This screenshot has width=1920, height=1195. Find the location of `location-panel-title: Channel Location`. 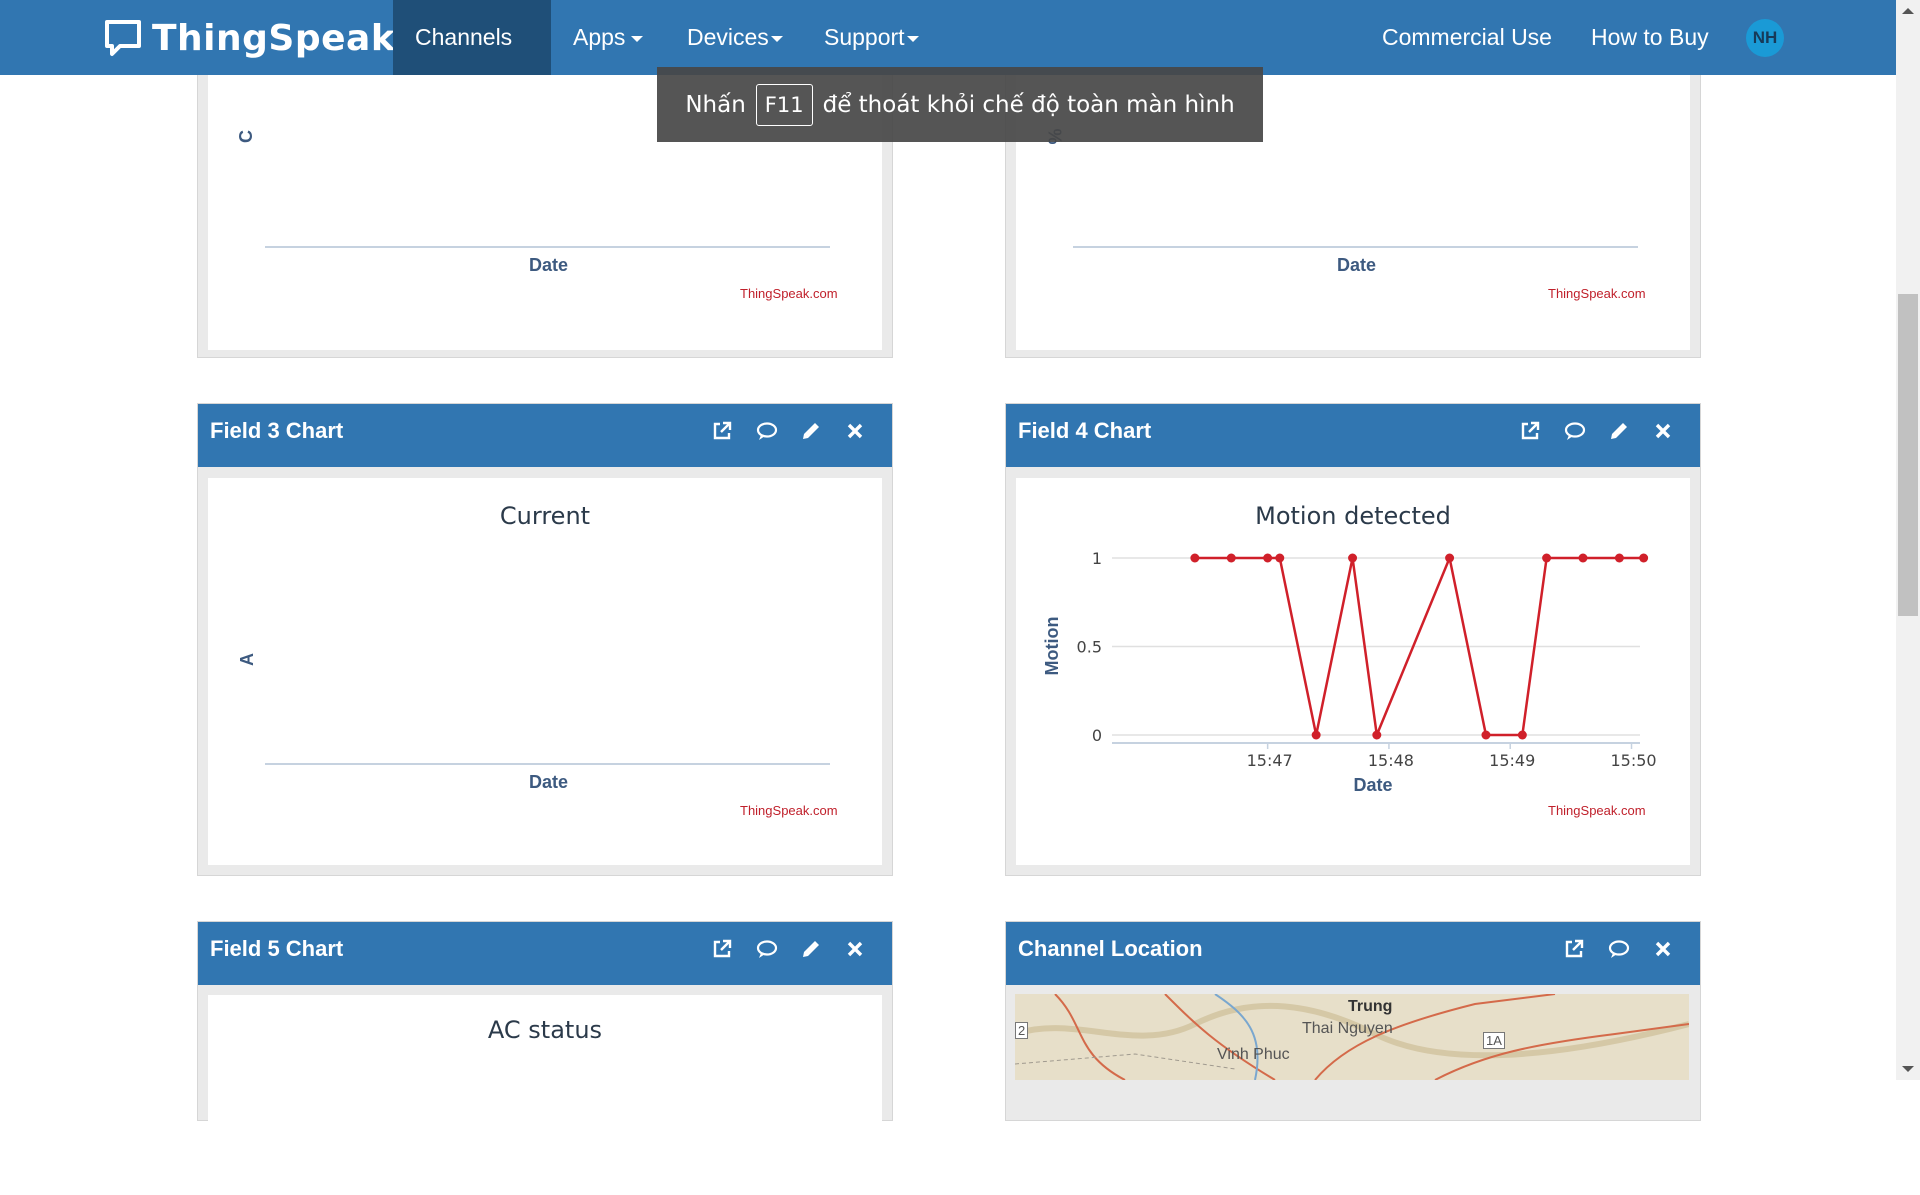

location-panel-title: Channel Location is located at coordinates (1110, 948).